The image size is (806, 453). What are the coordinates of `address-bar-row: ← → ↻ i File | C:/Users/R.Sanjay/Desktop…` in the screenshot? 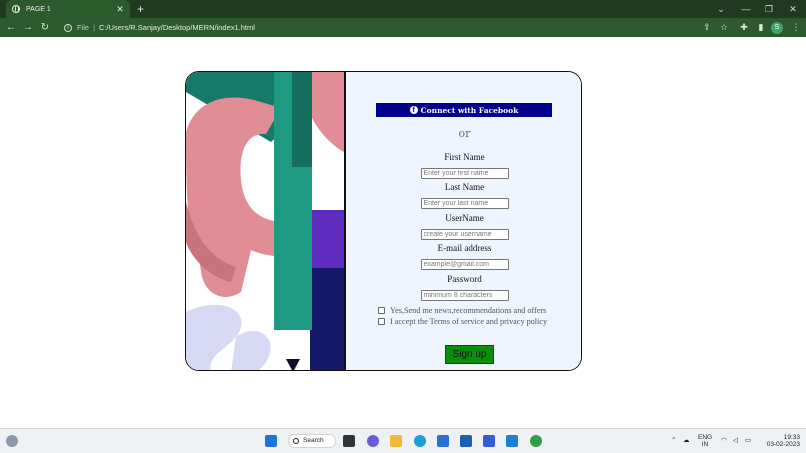 It's located at (403, 27).